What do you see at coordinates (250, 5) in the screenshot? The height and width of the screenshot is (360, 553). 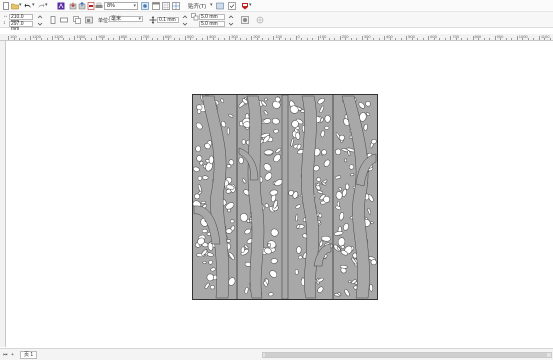 I see `launch-dropdown-arrow: ▾` at bounding box center [250, 5].